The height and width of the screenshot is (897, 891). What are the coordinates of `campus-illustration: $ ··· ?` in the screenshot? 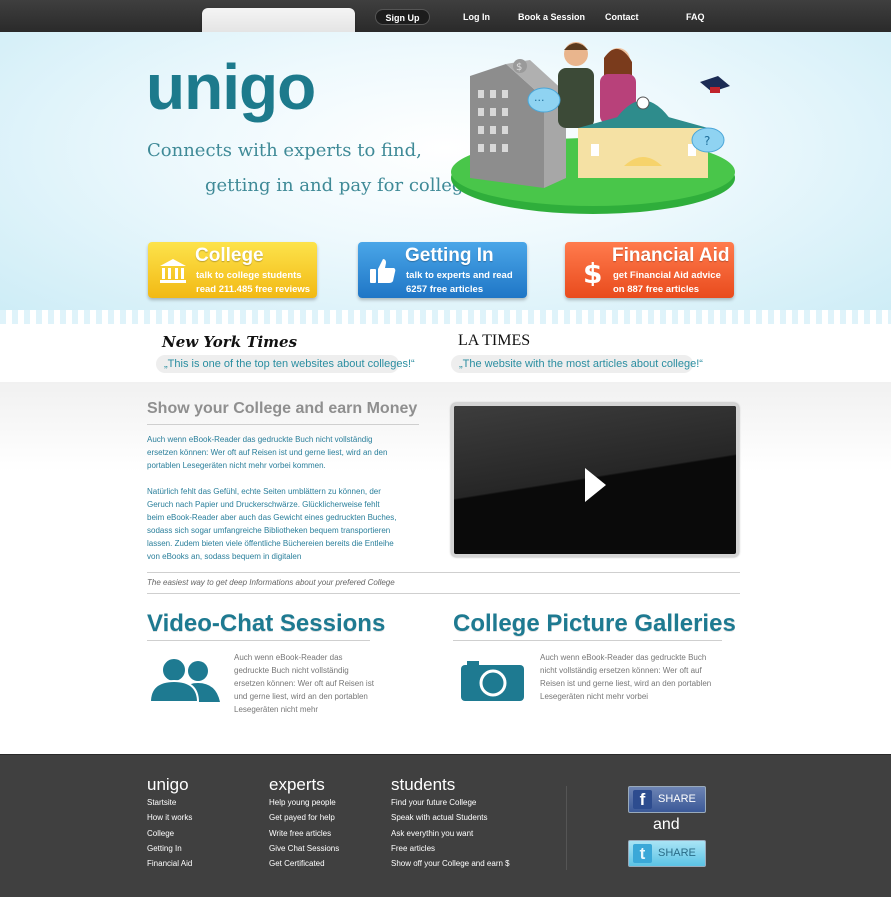 It's located at (593, 128).